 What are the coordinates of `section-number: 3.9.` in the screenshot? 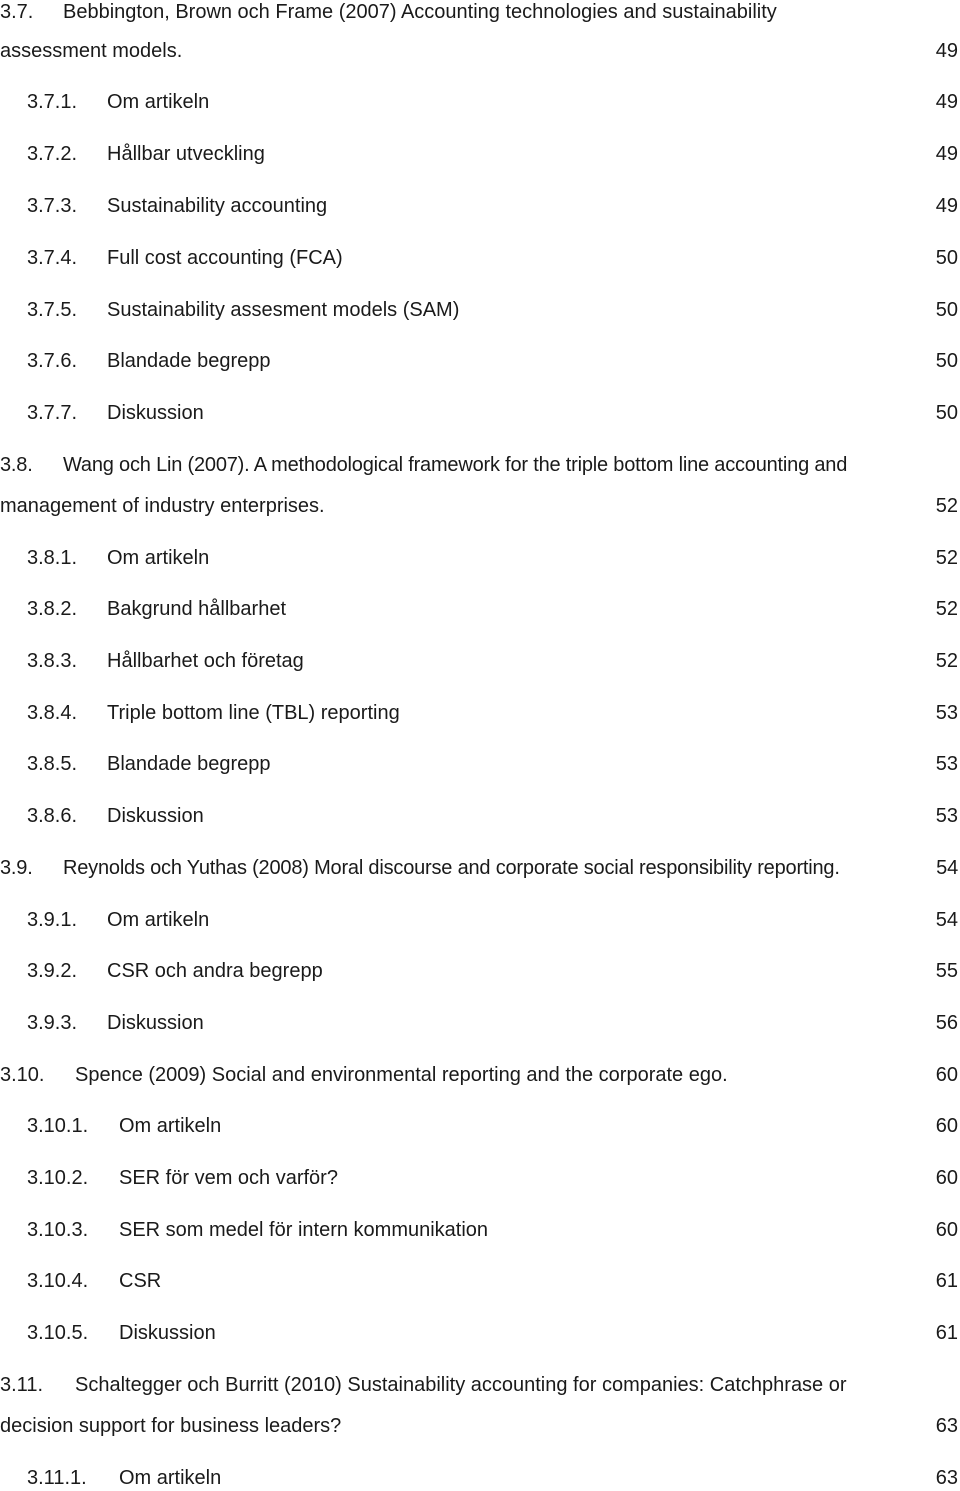 It's located at (16, 868).